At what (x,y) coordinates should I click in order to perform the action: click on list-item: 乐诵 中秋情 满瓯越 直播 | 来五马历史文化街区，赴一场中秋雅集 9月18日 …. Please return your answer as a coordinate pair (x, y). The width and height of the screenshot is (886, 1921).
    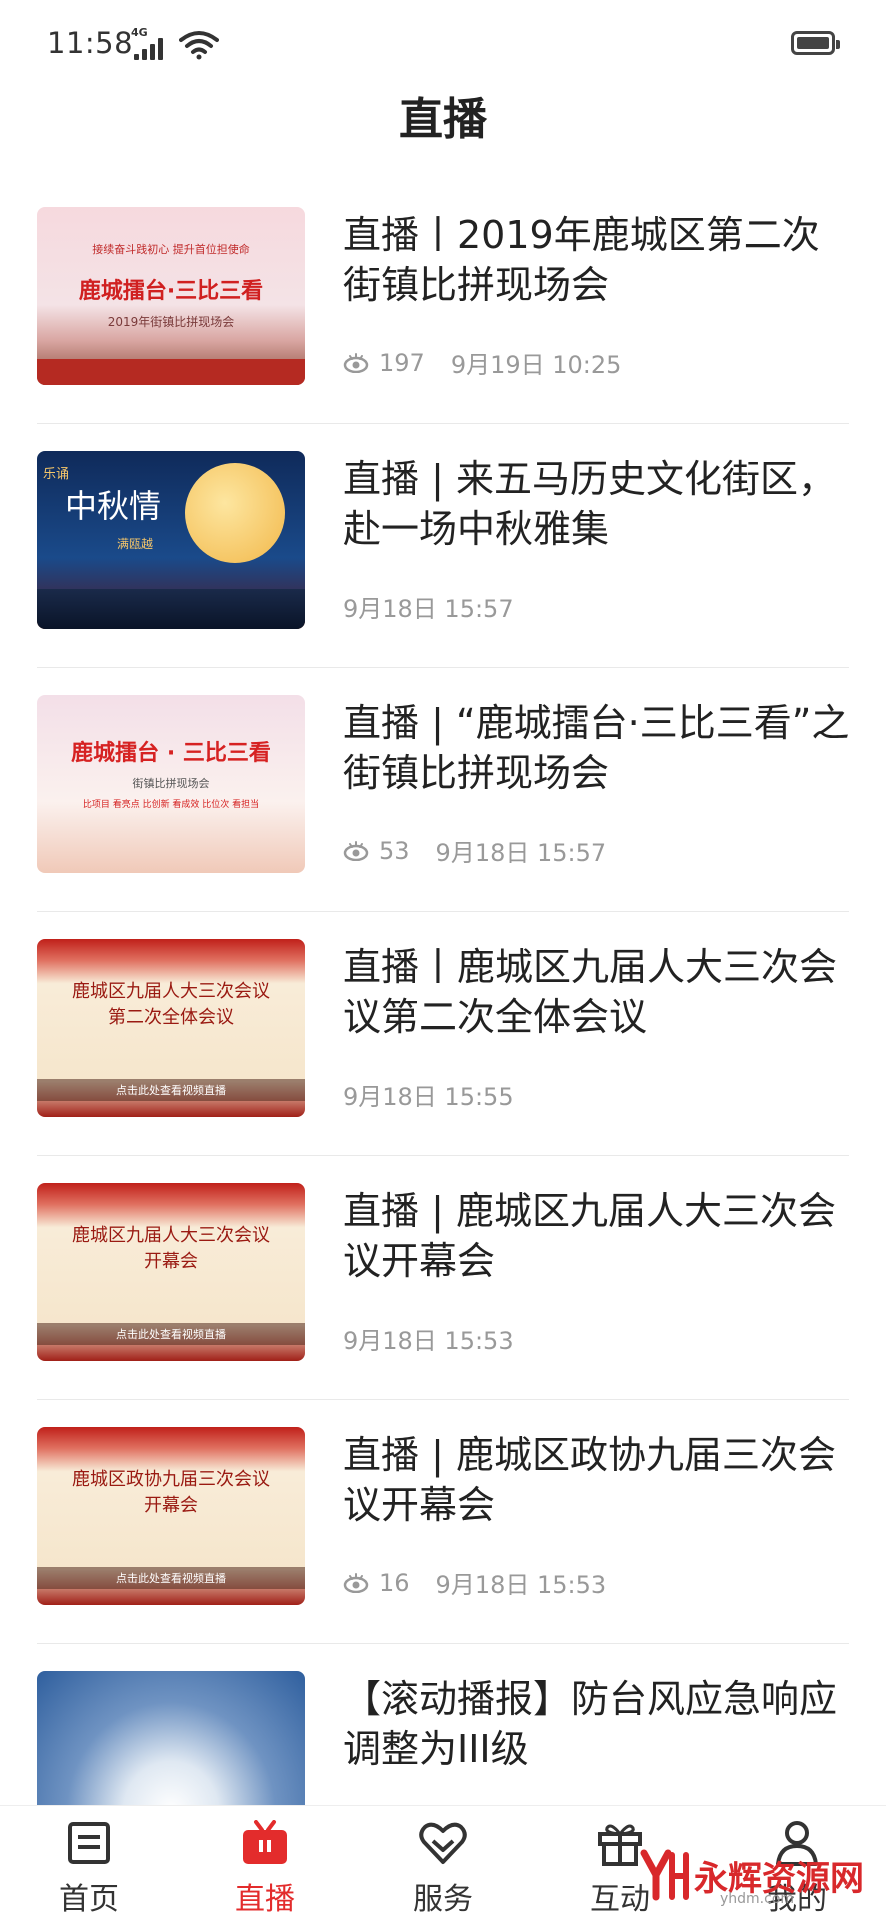
    Looking at the image, I should click on (443, 546).